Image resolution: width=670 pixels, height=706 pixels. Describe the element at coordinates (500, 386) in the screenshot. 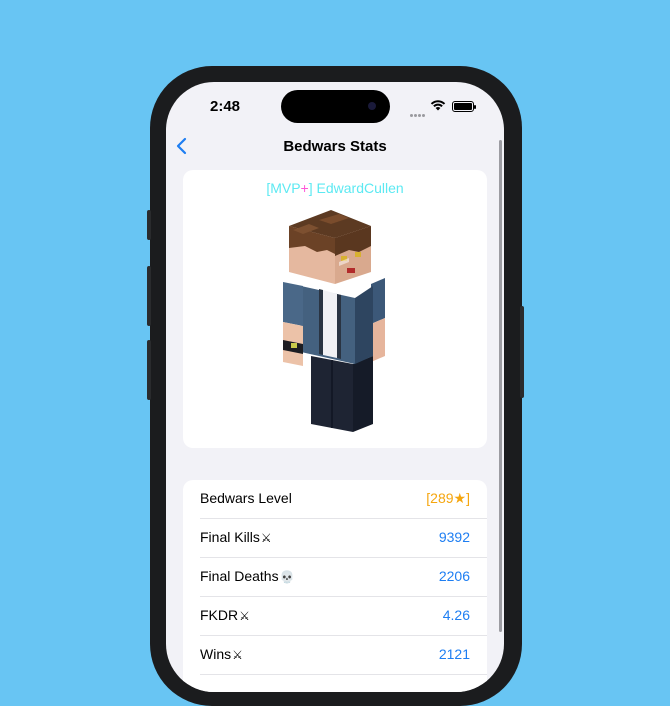

I see `scroll-indicator` at that location.